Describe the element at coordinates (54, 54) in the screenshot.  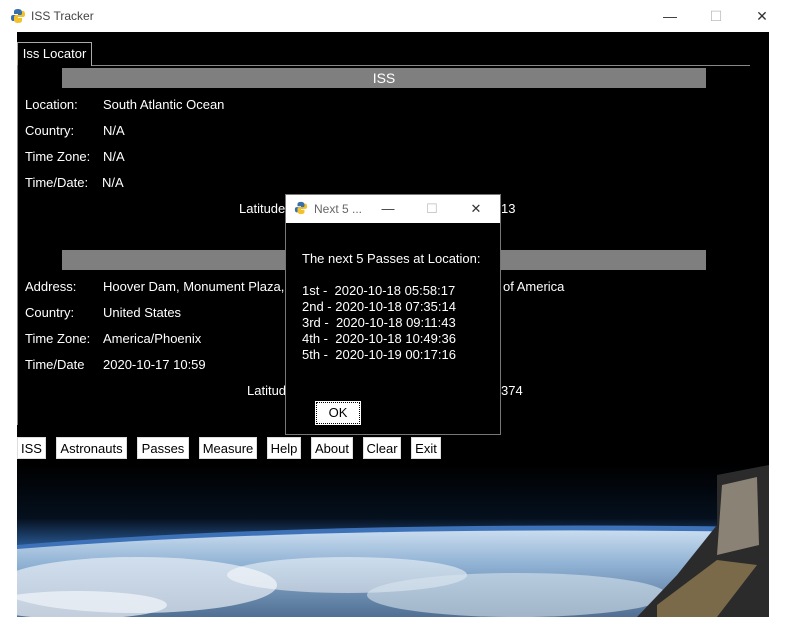
I see `tab-iss-locator: Iss Locator` at that location.